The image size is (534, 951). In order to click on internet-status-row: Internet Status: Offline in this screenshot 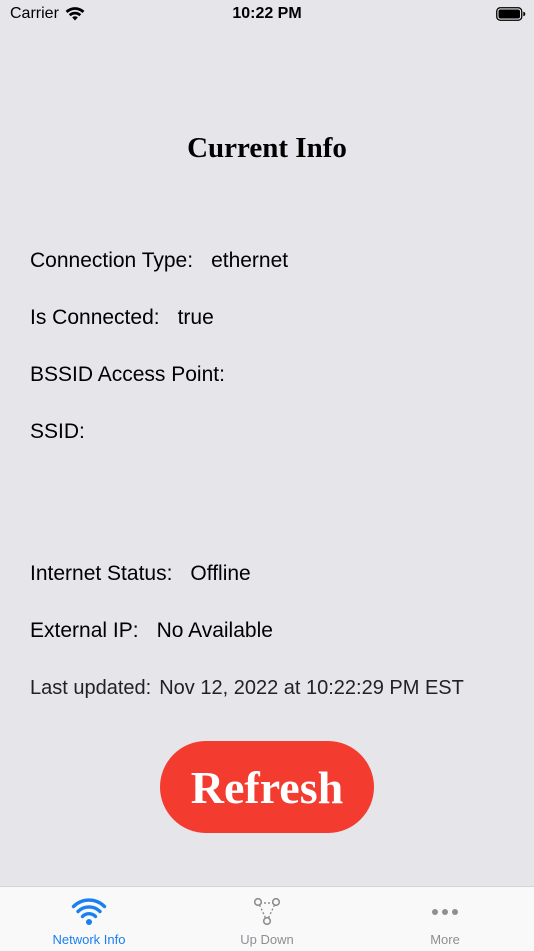, I will do `click(140, 574)`.